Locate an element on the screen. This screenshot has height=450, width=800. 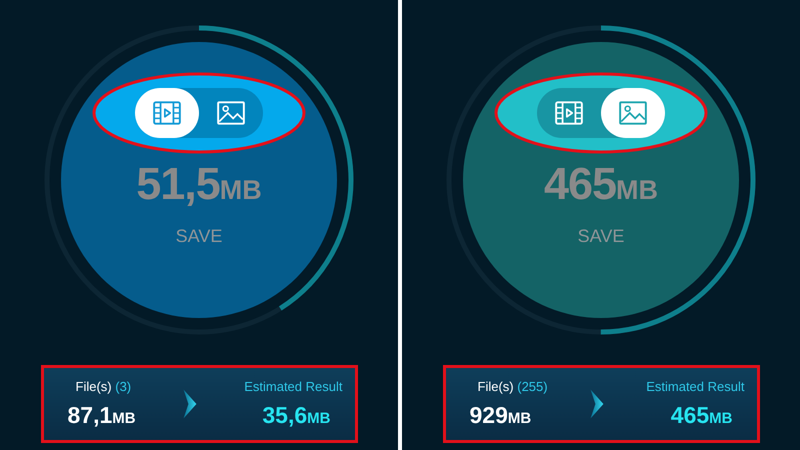
files-label: File(s) (255) is located at coordinates (512, 386).